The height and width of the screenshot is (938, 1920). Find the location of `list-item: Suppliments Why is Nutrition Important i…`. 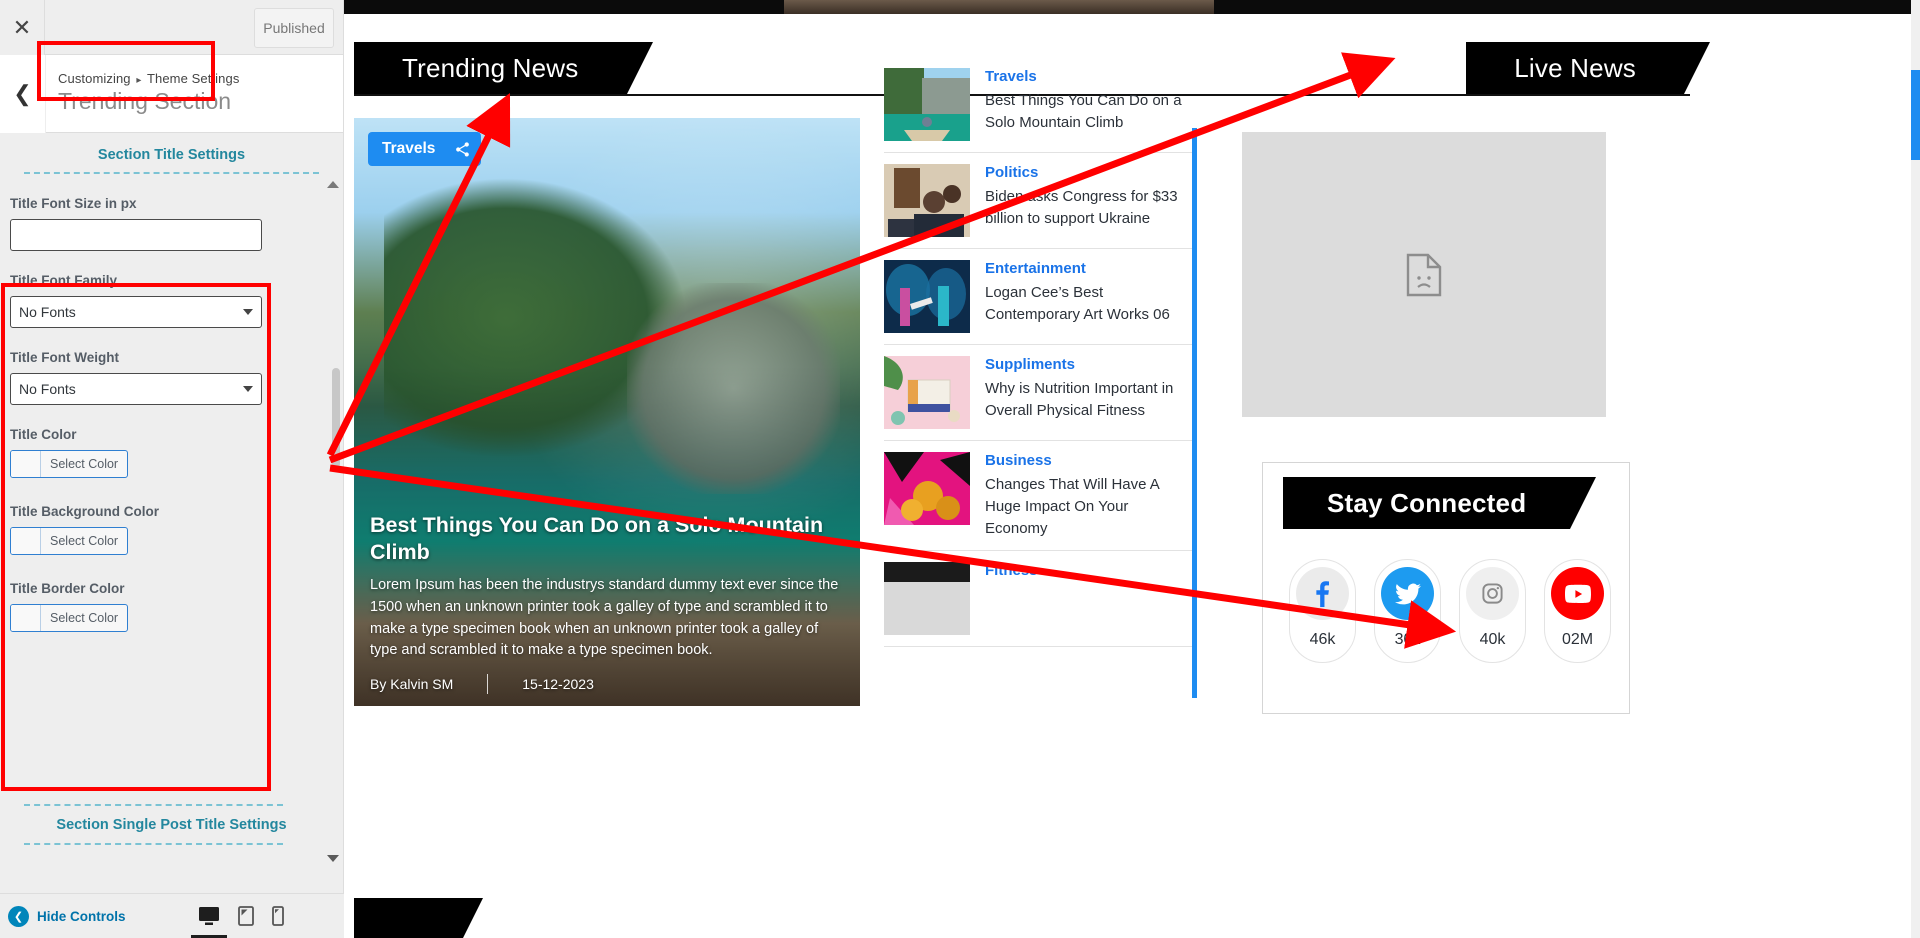

list-item: Suppliments Why is Nutrition Important i… is located at coordinates (1038, 393).